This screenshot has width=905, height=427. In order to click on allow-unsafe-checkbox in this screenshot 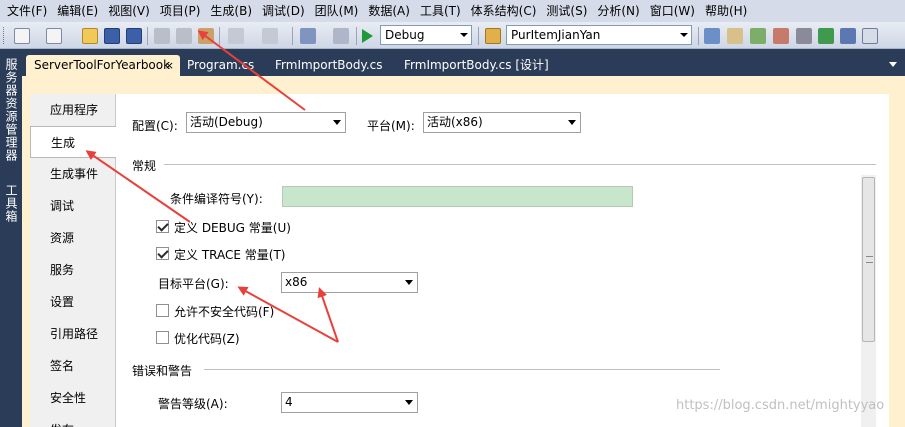, I will do `click(162, 310)`.